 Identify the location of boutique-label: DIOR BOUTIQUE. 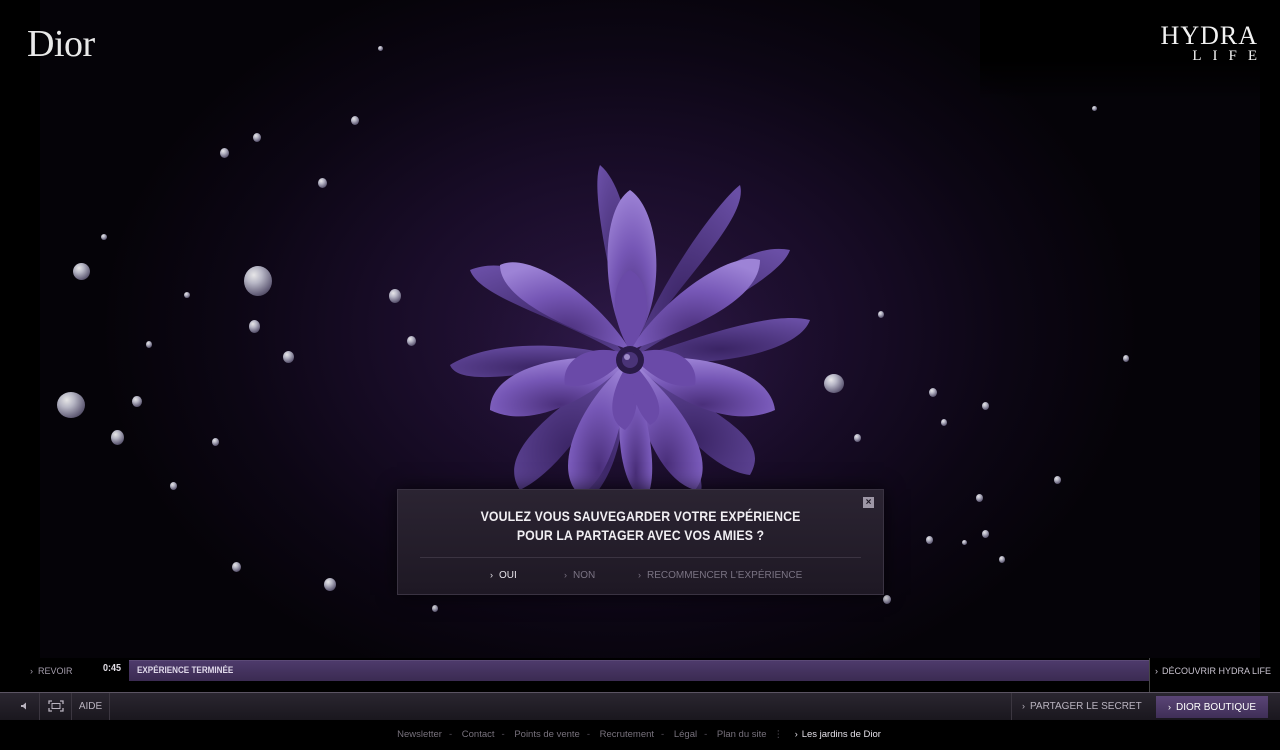
(1215, 707).